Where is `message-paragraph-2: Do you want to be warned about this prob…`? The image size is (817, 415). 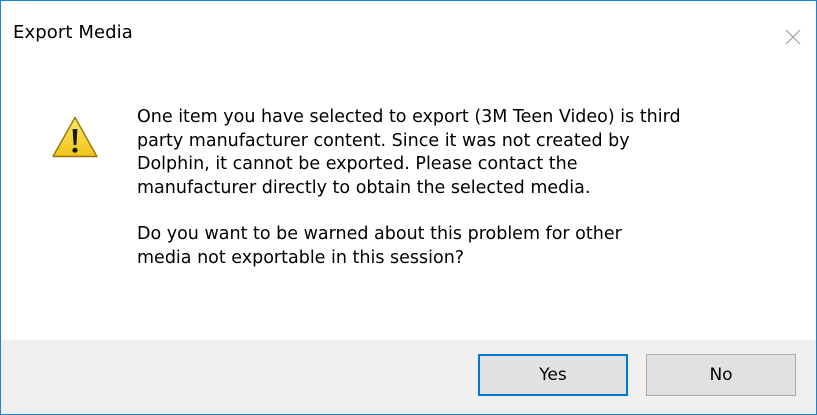
message-paragraph-2: Do you want to be warned about this prob… is located at coordinates (379, 246).